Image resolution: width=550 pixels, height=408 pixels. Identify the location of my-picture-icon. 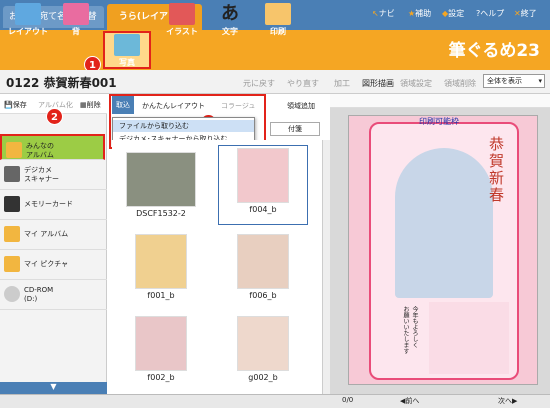
(12, 264).